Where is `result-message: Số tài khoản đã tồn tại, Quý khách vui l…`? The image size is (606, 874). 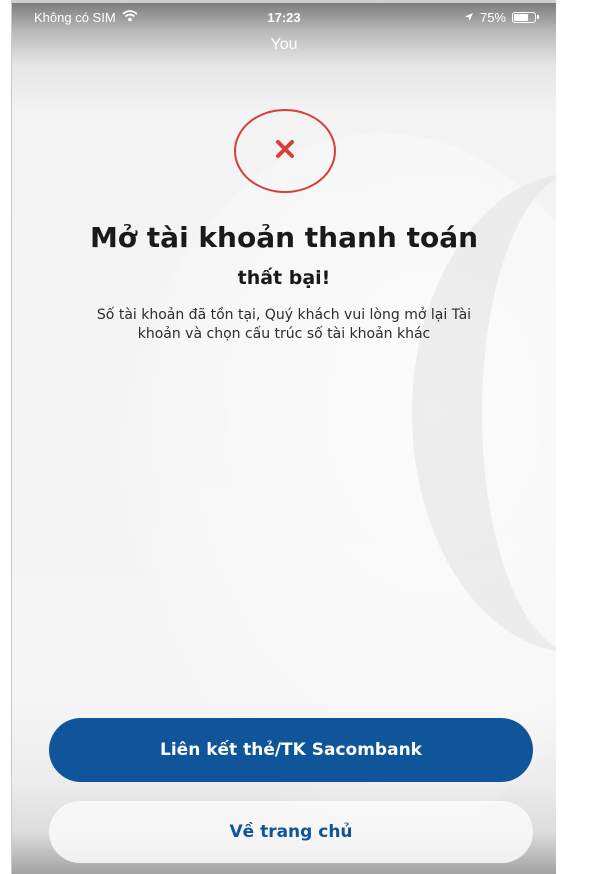
result-message: Số tài khoản đã tồn tại, Quý khách vui l… is located at coordinates (284, 324).